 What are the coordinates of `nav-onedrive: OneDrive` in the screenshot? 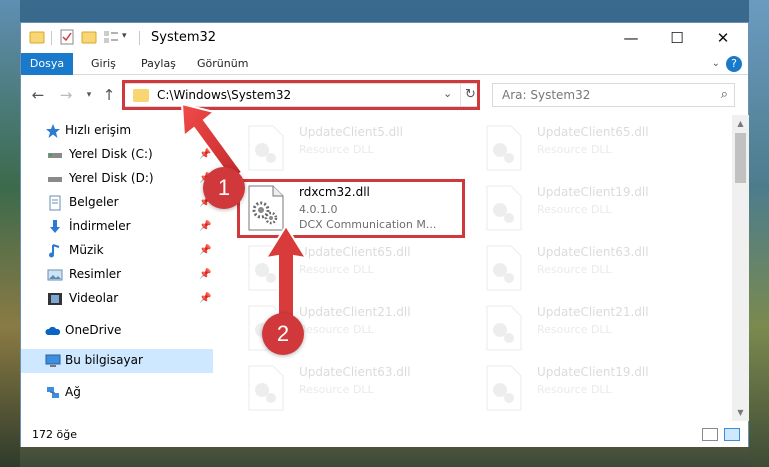 It's located at (117, 331).